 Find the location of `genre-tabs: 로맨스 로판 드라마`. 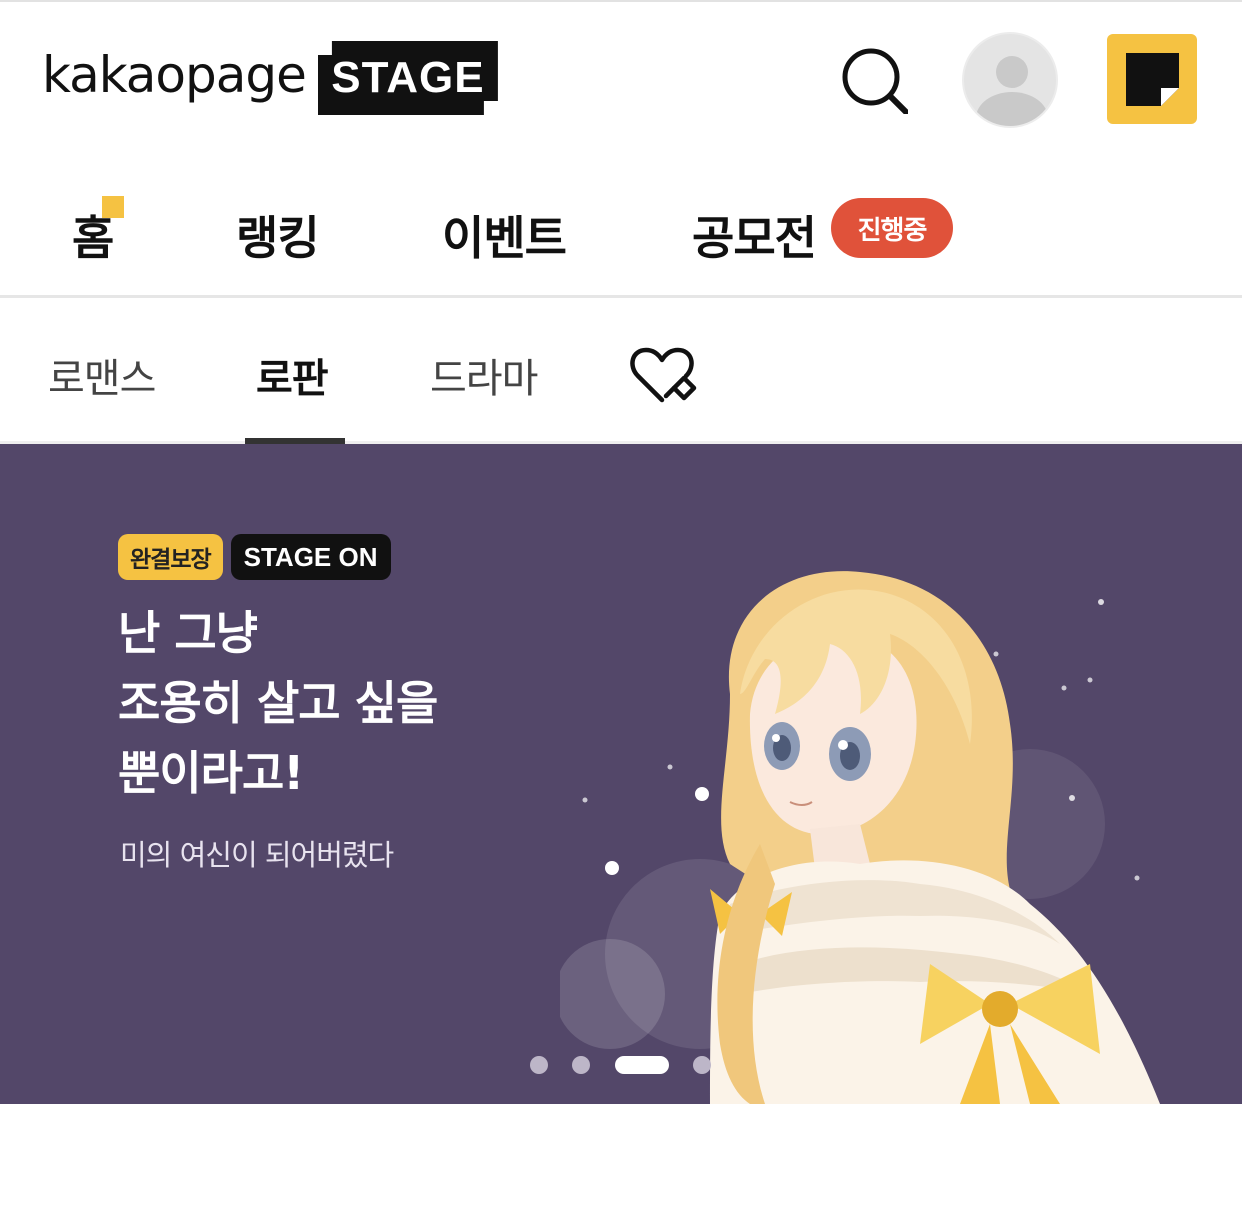

genre-tabs: 로맨스 로판 드라마 is located at coordinates (621, 371).